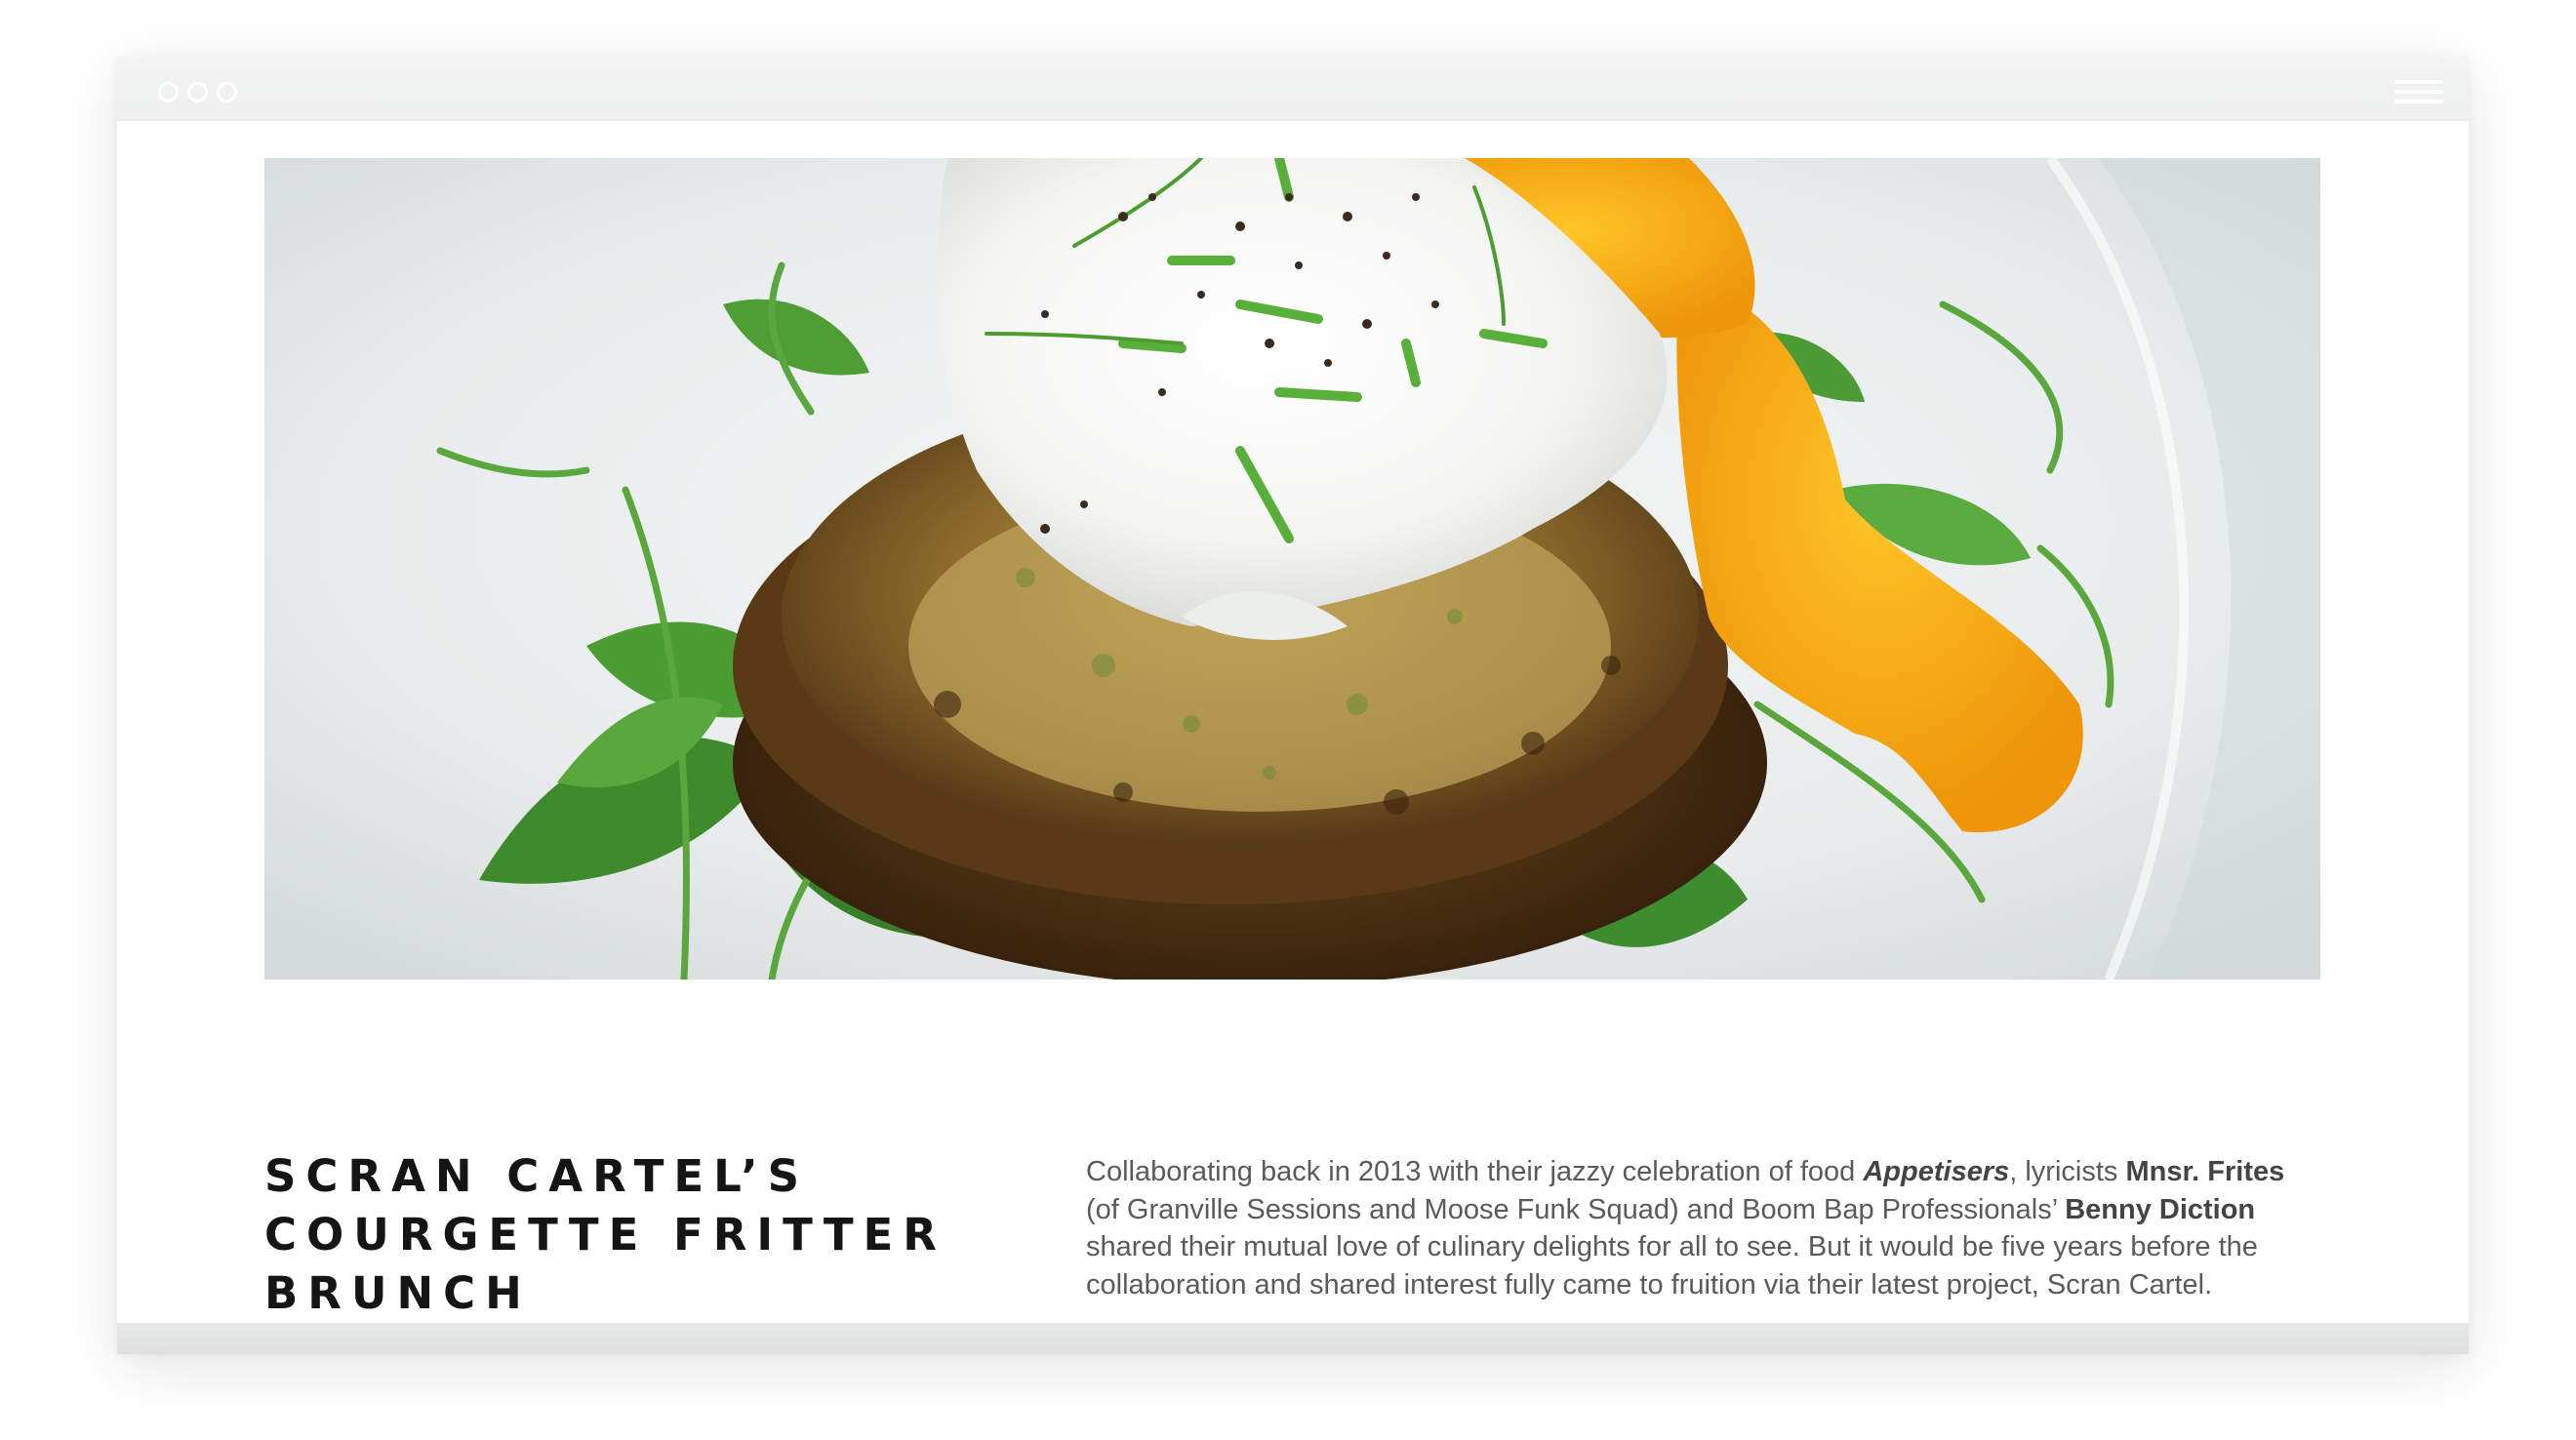 The width and height of the screenshot is (2576, 1440). Describe the element at coordinates (2205, 1171) in the screenshot. I see `frites-emphasis: Mnsr. Frites` at that location.